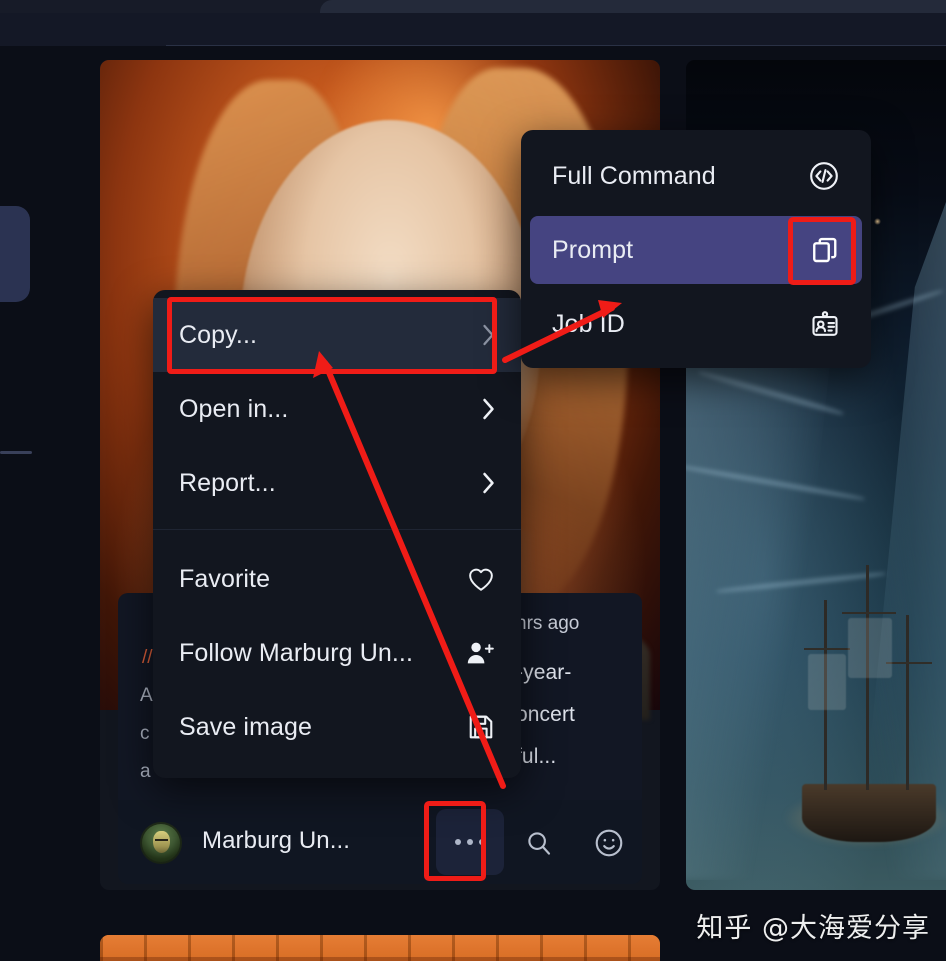  What do you see at coordinates (869, 813) in the screenshot?
I see `ship-hull` at bounding box center [869, 813].